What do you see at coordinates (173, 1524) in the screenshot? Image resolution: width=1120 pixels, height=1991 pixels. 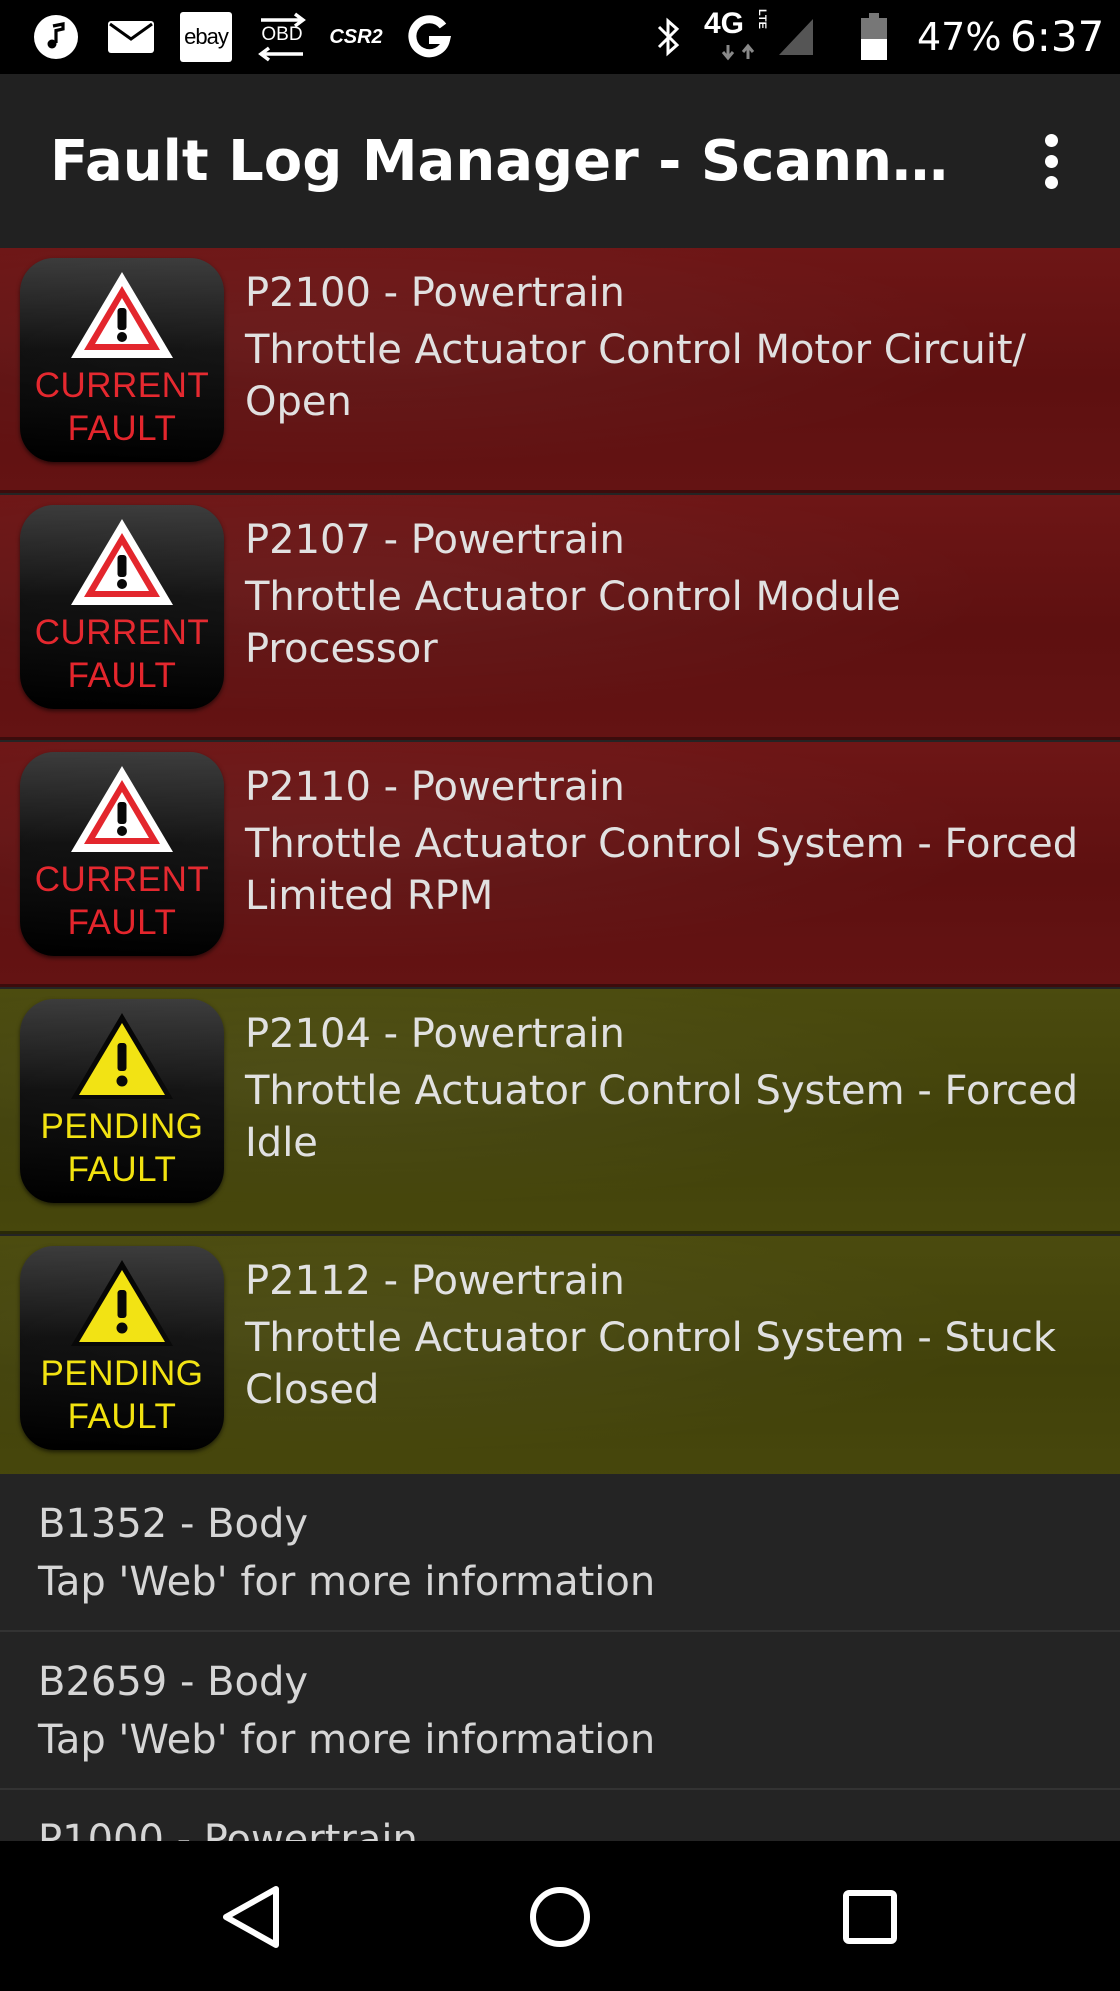 I see `fault-code: B1352 - Body` at bounding box center [173, 1524].